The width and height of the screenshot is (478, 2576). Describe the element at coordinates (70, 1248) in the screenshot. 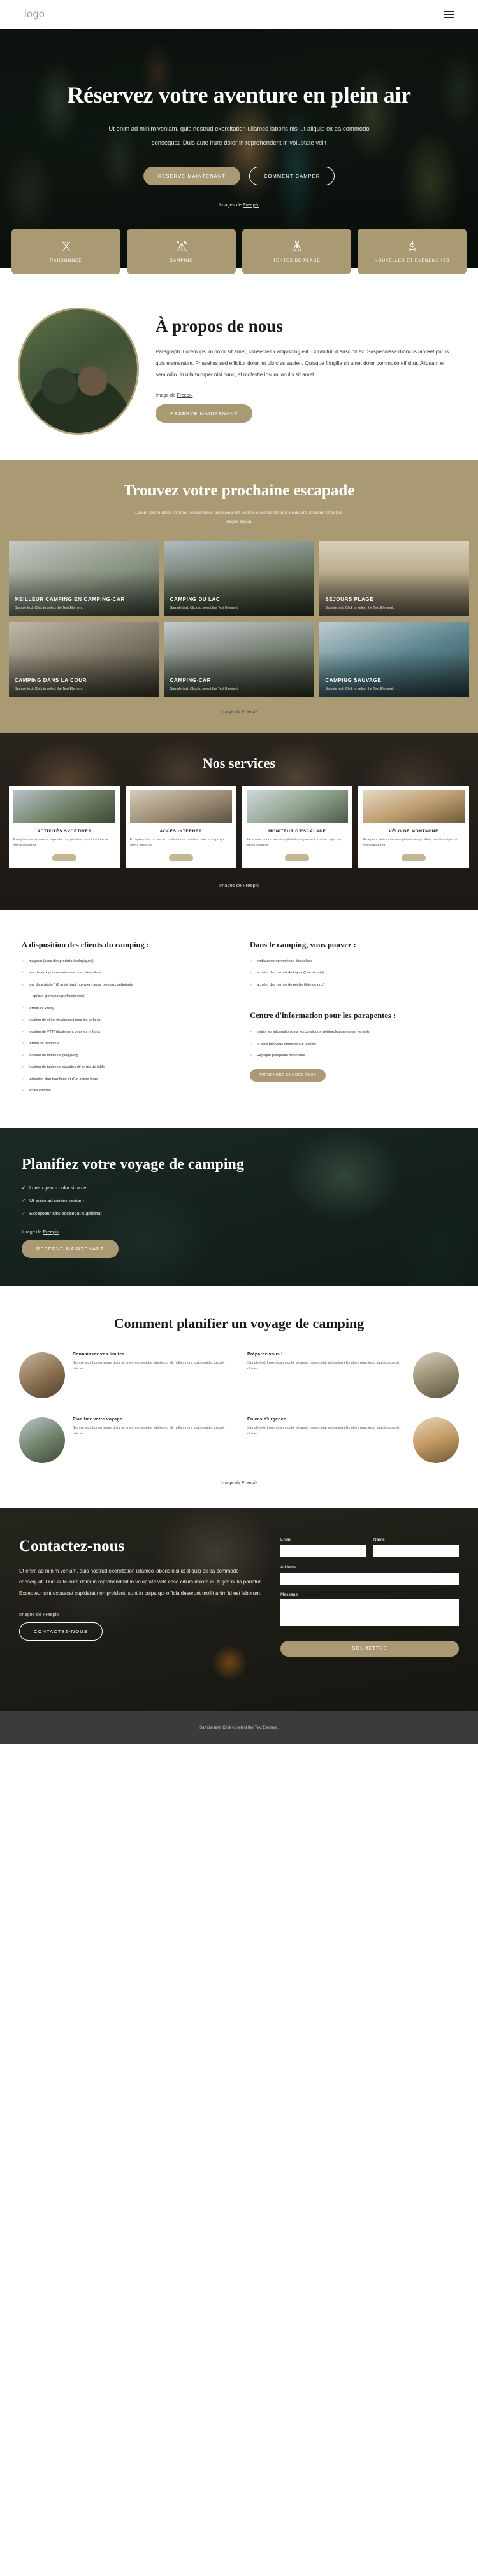

I see `plan-trip-book-button: RESERVE MAINTENANT` at that location.